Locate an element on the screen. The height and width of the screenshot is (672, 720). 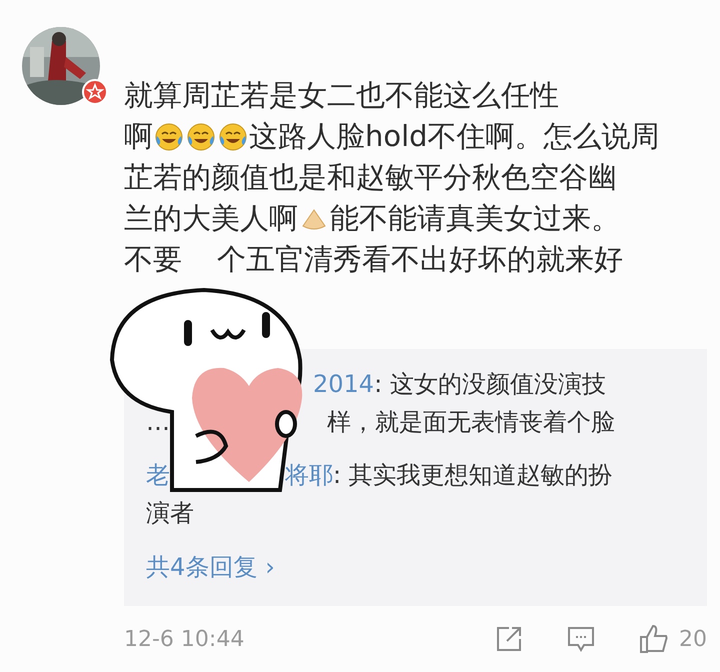
comment-text: : 其实我更想知道赵敏的扮 is located at coordinates (473, 475).